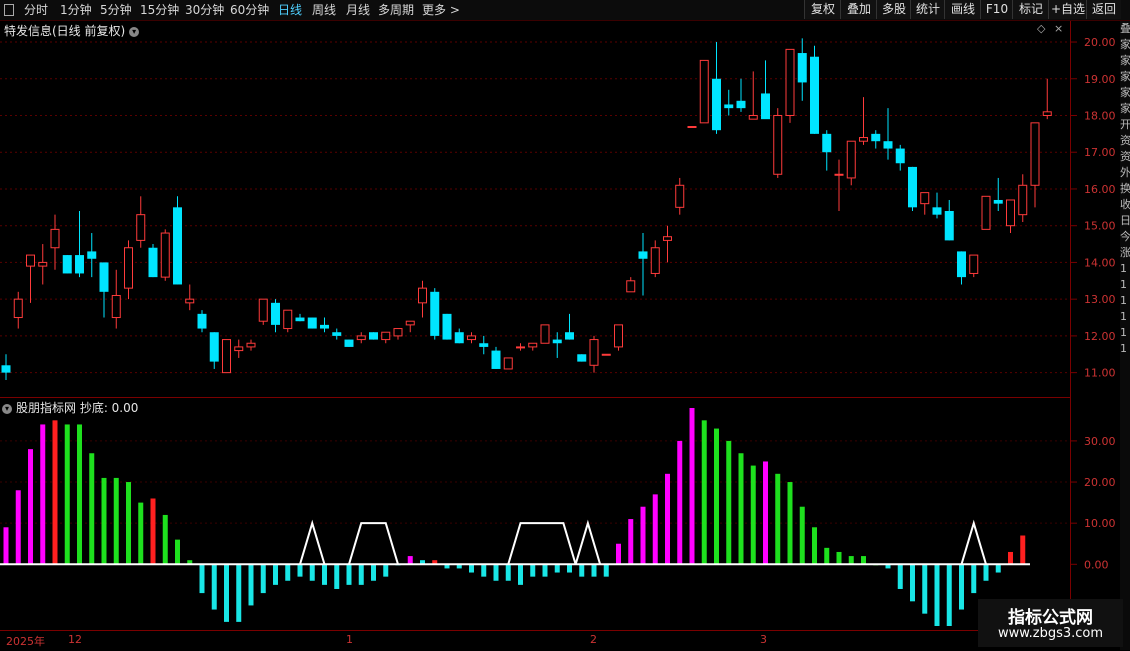 Image resolution: width=1130 pixels, height=651 pixels. Describe the element at coordinates (1125, 252) in the screenshot. I see `side-info-char: 涨` at that location.